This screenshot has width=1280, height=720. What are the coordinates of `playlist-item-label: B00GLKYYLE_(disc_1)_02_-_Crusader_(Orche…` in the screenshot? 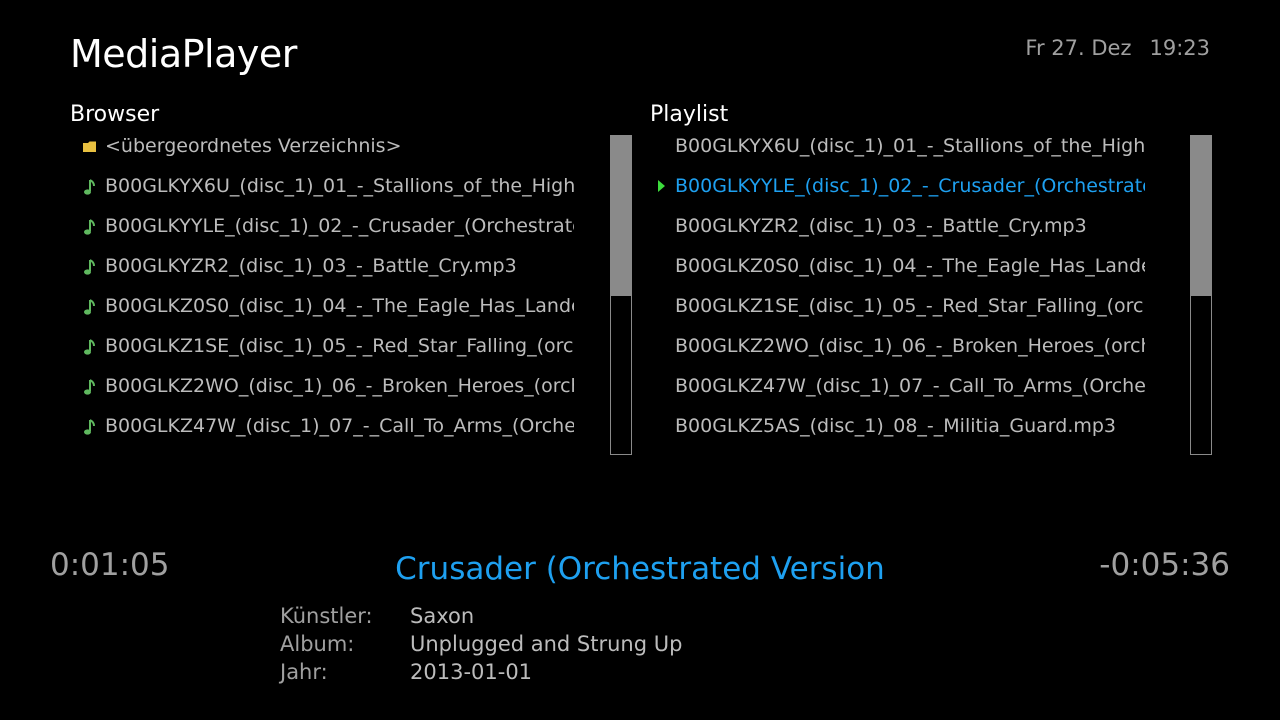 It's located at (910, 186).